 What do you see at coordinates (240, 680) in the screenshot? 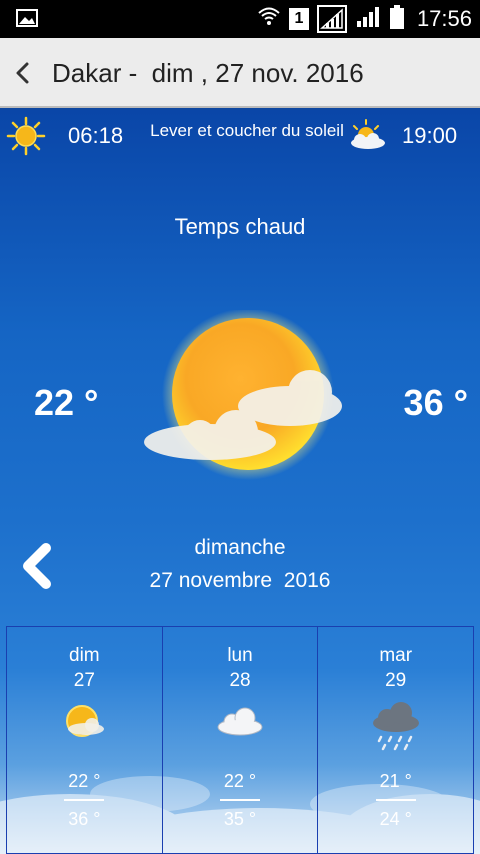
I see `forecast-date: 28` at bounding box center [240, 680].